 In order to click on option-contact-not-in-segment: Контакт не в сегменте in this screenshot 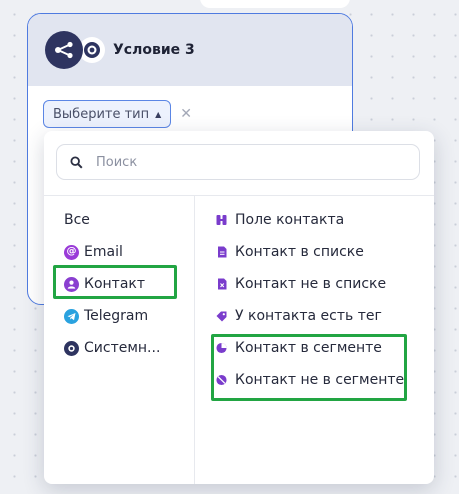, I will do `click(310, 380)`.